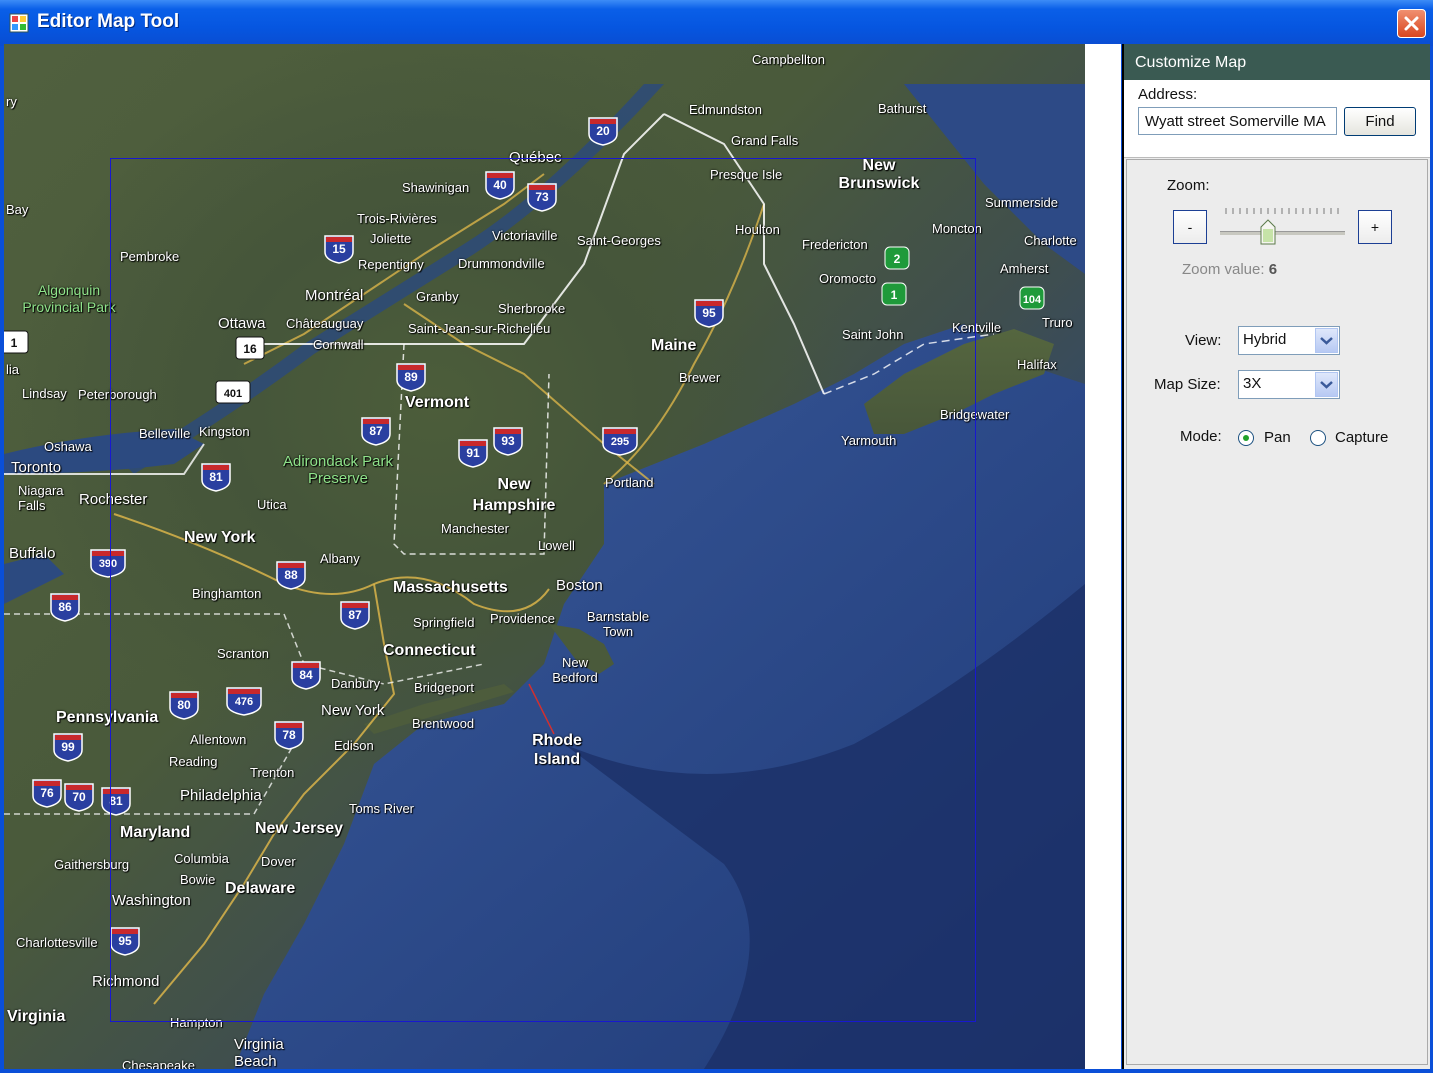 This screenshot has height=1073, width=1433. I want to click on map-label-algonquin: Algonquin Provincial Park, so click(69, 298).